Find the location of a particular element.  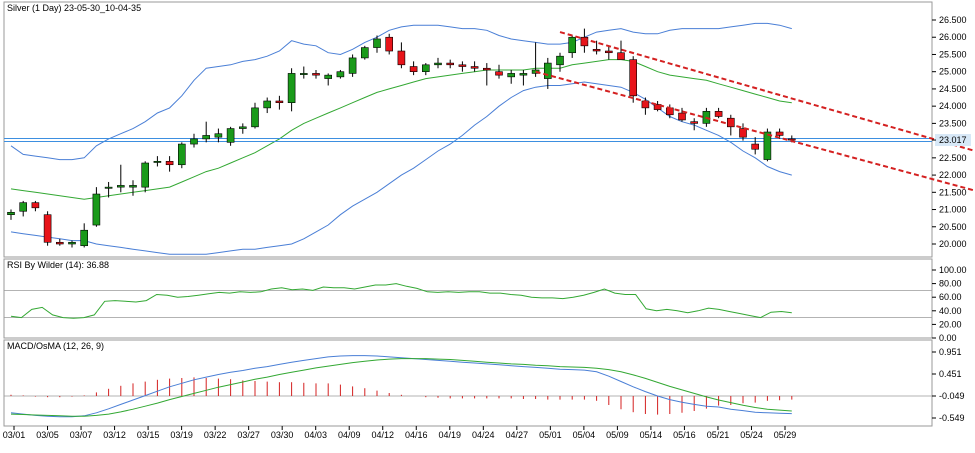

x-tick-label: 04/16 is located at coordinates (416, 435).